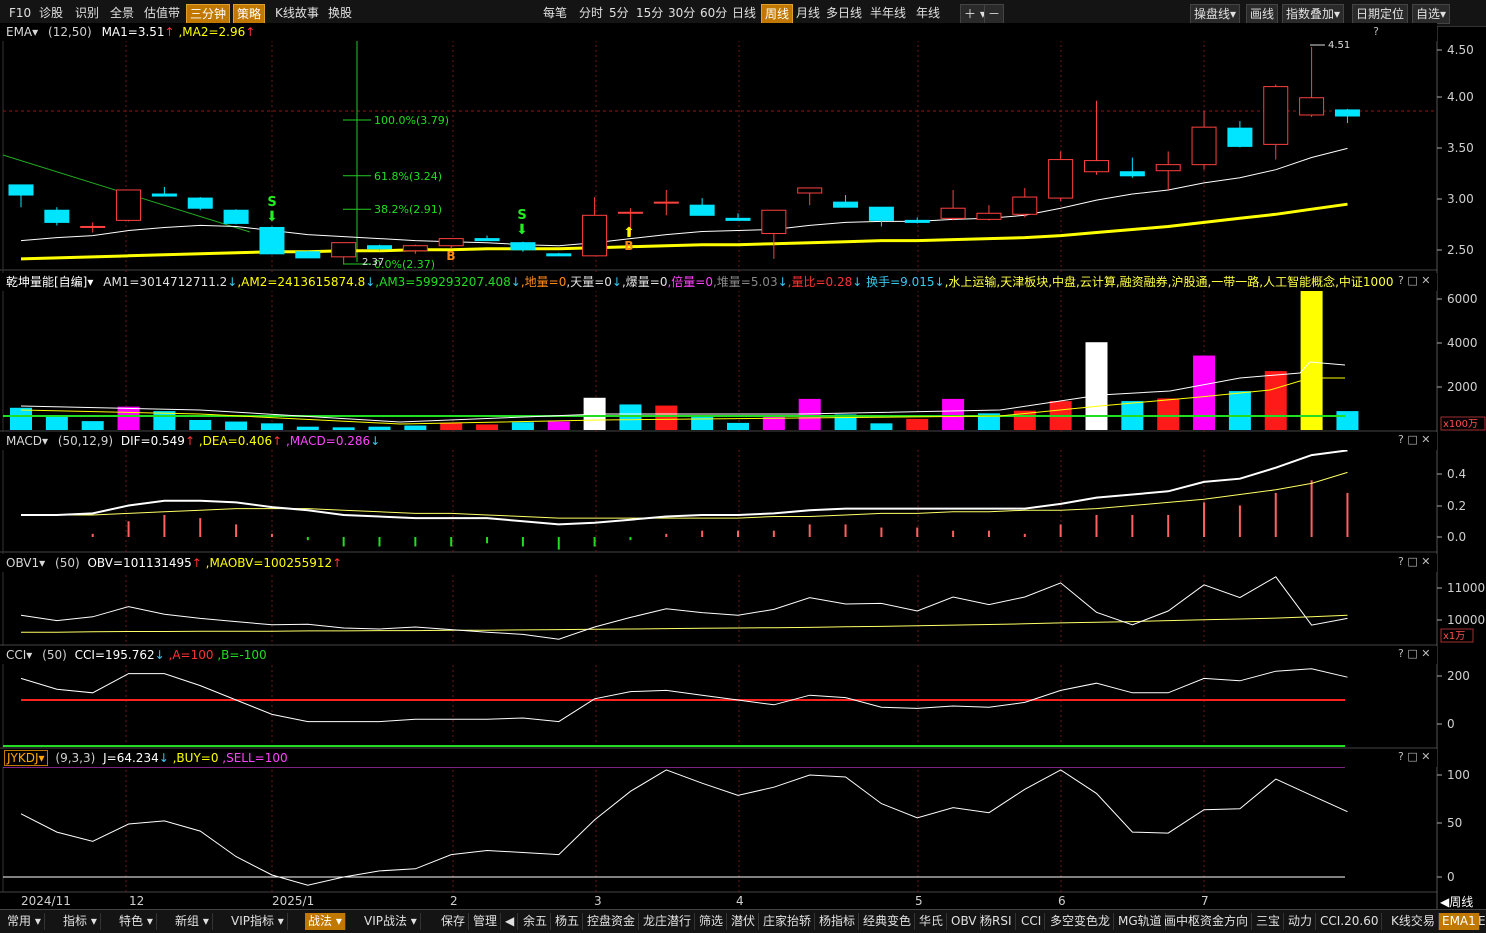 The width and height of the screenshot is (1486, 933). What do you see at coordinates (1301, 921) in the screenshot?
I see `bottom-tab-26: 动力` at bounding box center [1301, 921].